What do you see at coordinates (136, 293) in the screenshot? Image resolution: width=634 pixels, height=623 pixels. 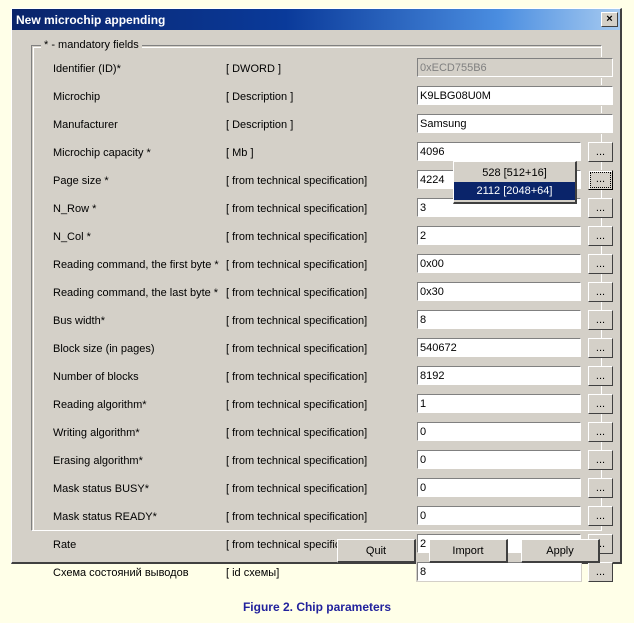 I see `field-label: Reading command, the last byte *` at bounding box center [136, 293].